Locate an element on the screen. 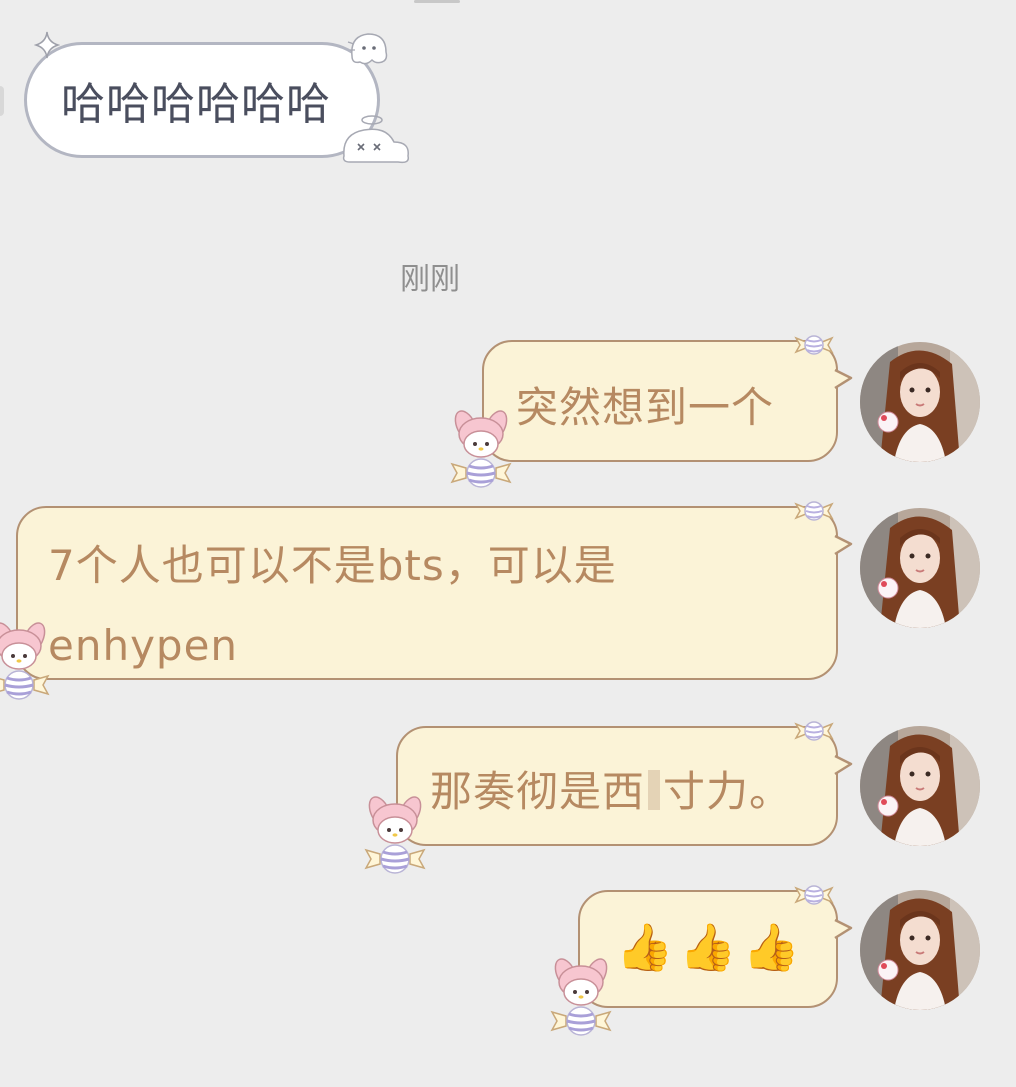 The image size is (1016, 1087). incoming-message-text: 哈哈哈哈哈哈 is located at coordinates (196, 104).